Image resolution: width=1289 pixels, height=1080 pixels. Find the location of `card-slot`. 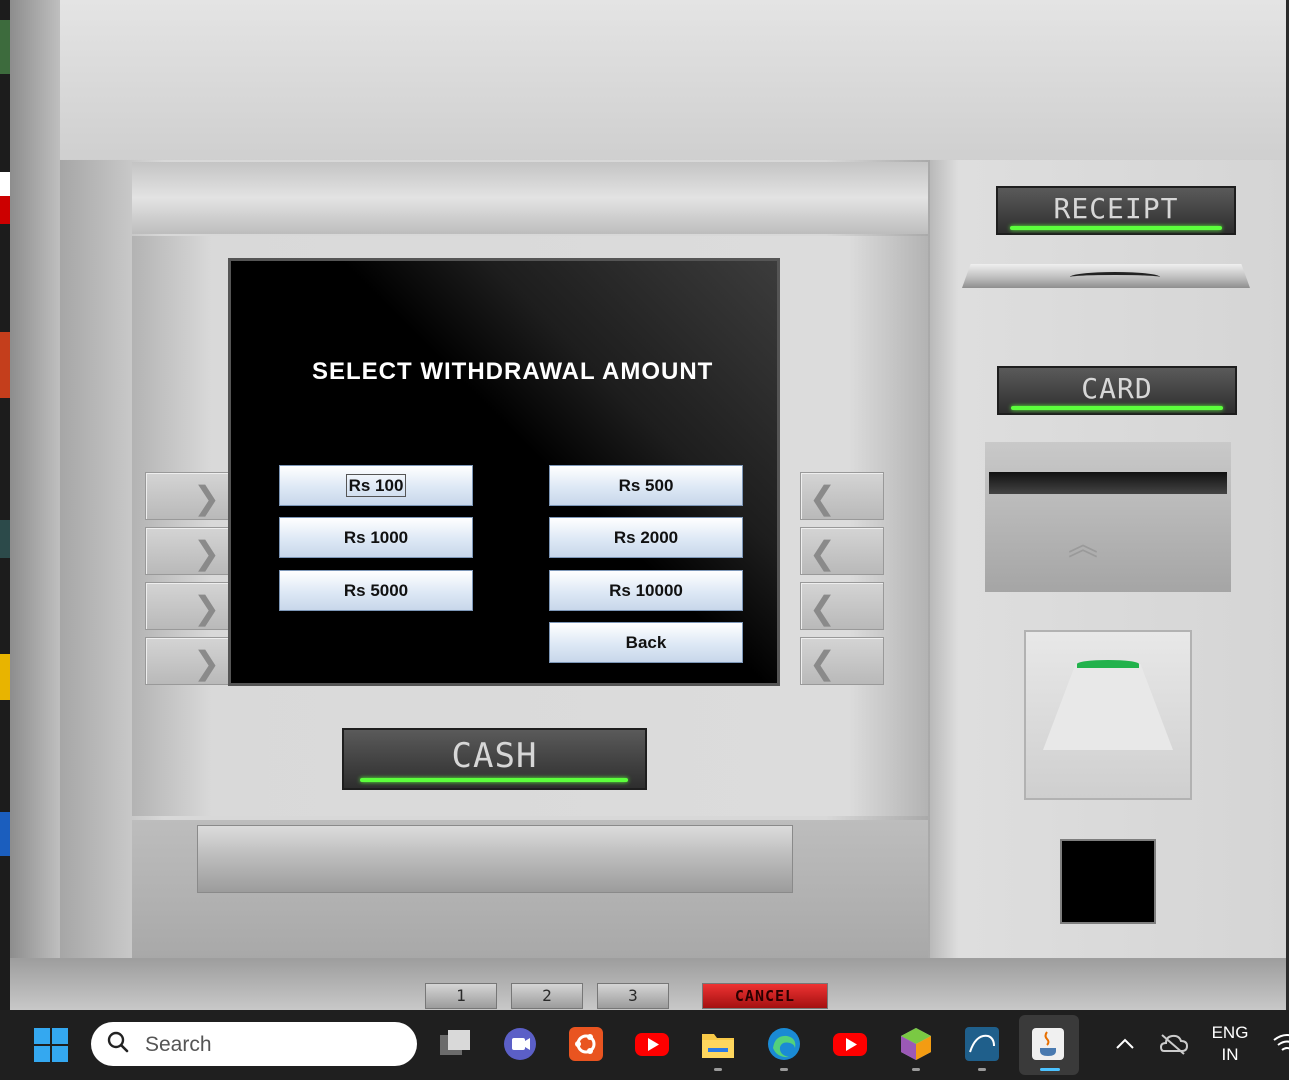

card-slot is located at coordinates (1108, 517).